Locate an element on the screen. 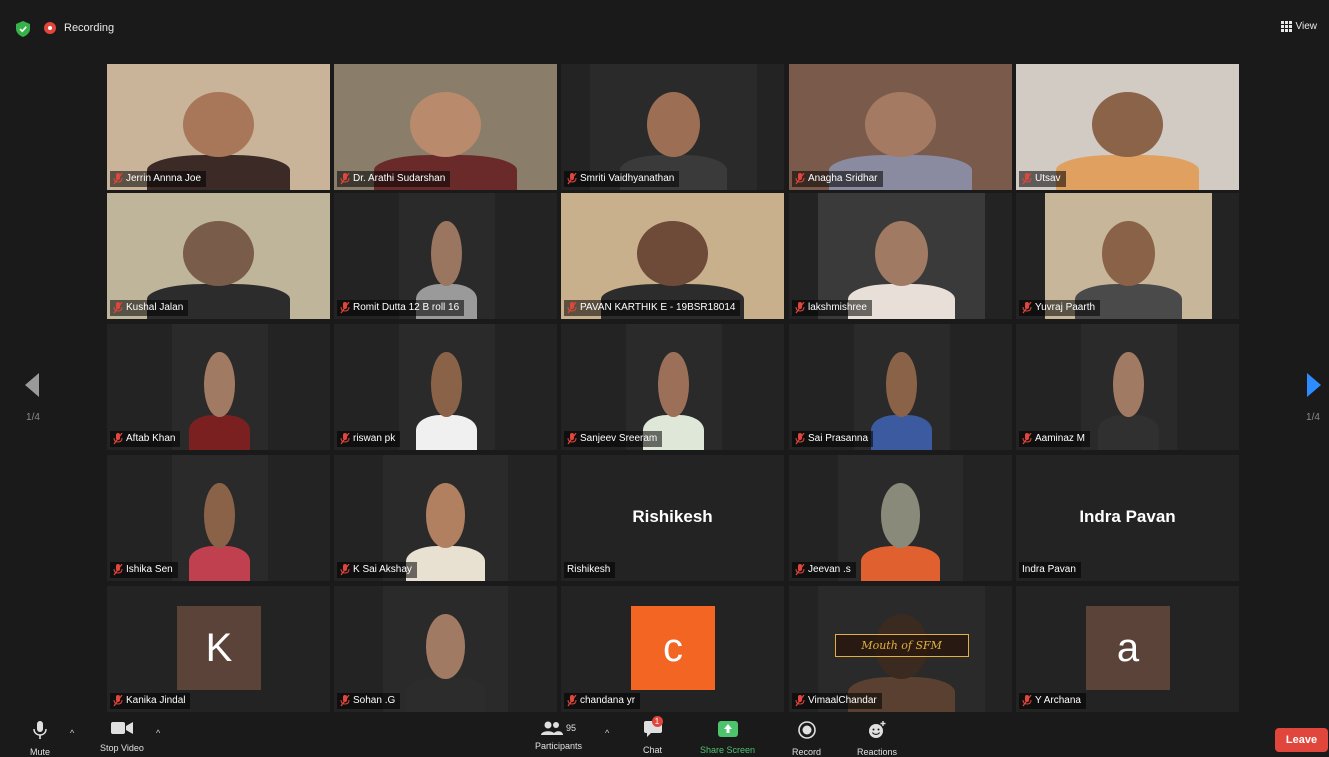 This screenshot has height=757, width=1329. participant-tile: PAVAN KARTHIK E - 19BSR18014 is located at coordinates (672, 256).